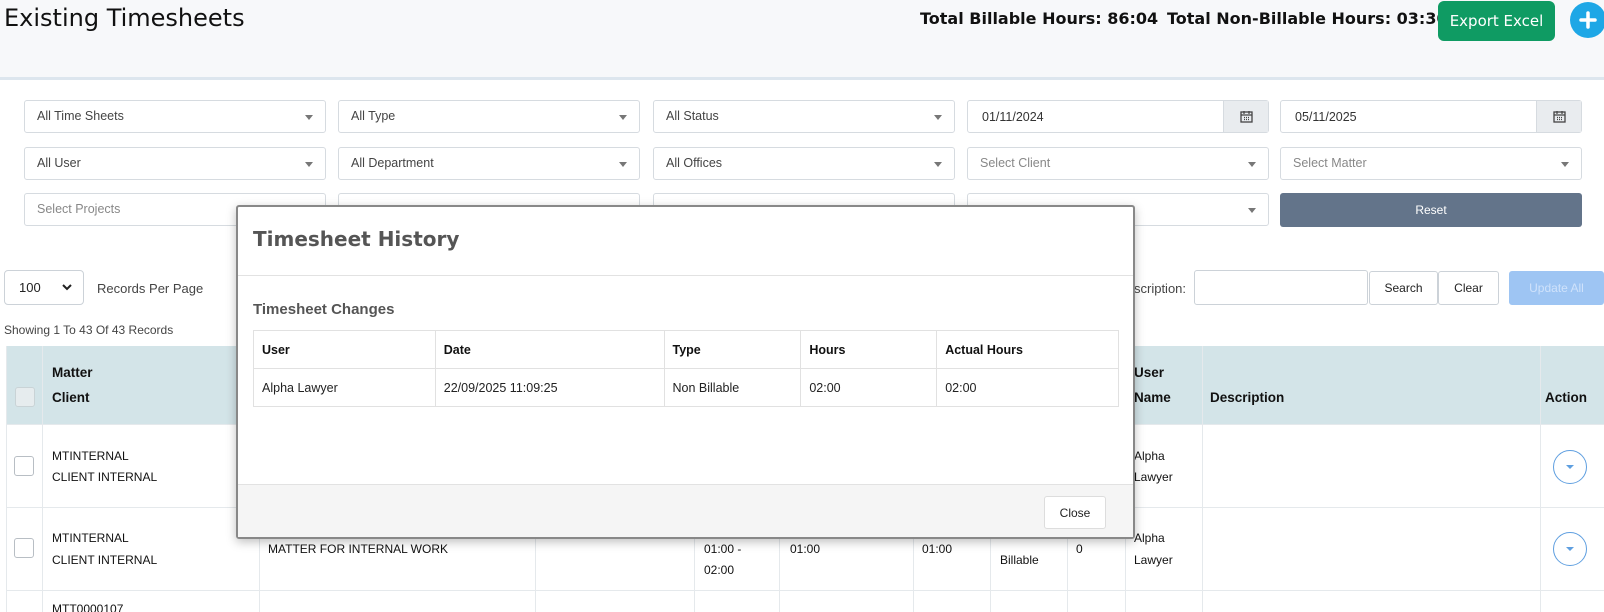 The height and width of the screenshot is (612, 1604). What do you see at coordinates (59, 163) in the screenshot?
I see `user-filter-value: All User` at bounding box center [59, 163].